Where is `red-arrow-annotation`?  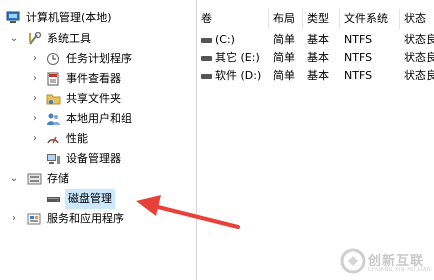 red-arrow-annotation is located at coordinates (188, 212).